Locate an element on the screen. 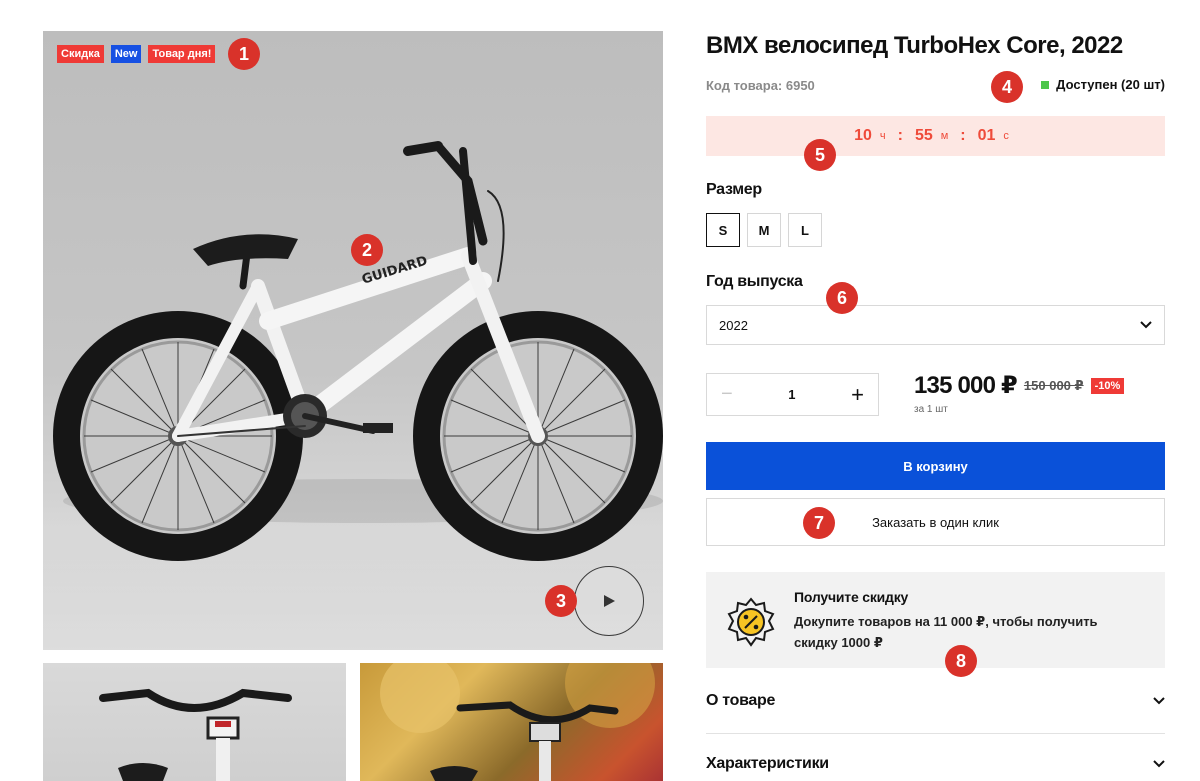  accordion-divider is located at coordinates (935, 733).